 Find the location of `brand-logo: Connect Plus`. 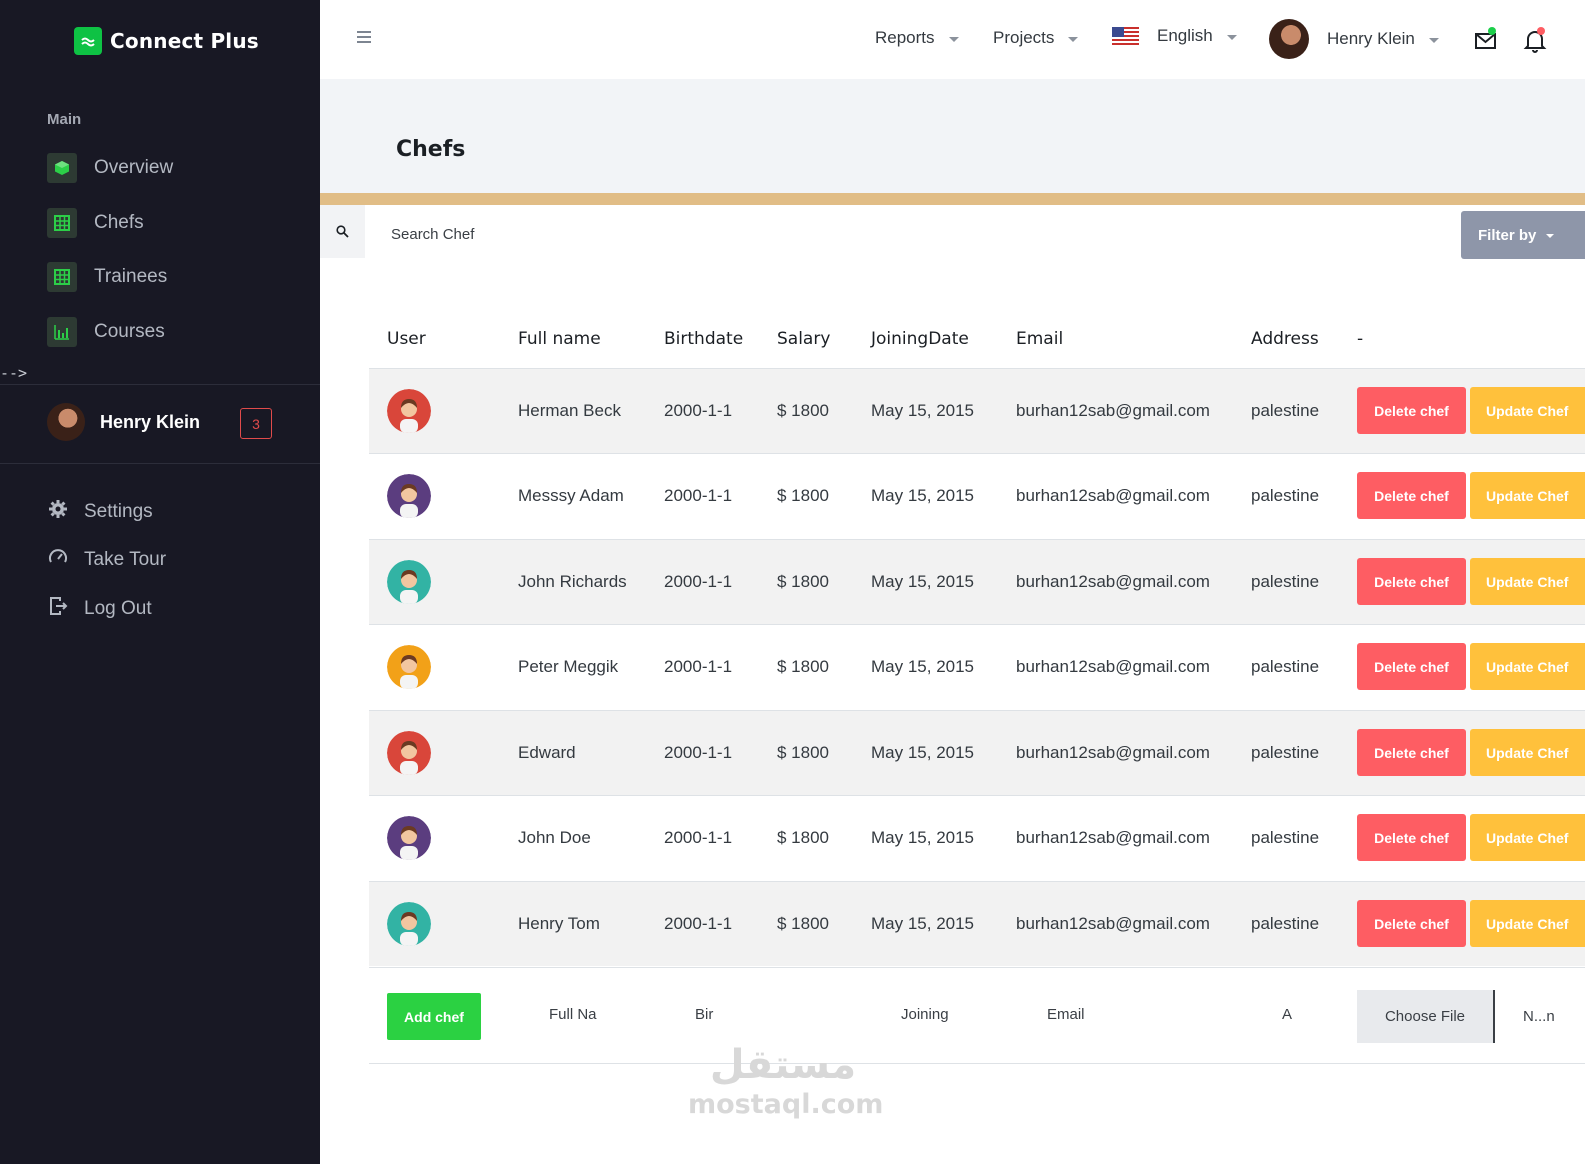

brand-logo: Connect Plus is located at coordinates (166, 41).